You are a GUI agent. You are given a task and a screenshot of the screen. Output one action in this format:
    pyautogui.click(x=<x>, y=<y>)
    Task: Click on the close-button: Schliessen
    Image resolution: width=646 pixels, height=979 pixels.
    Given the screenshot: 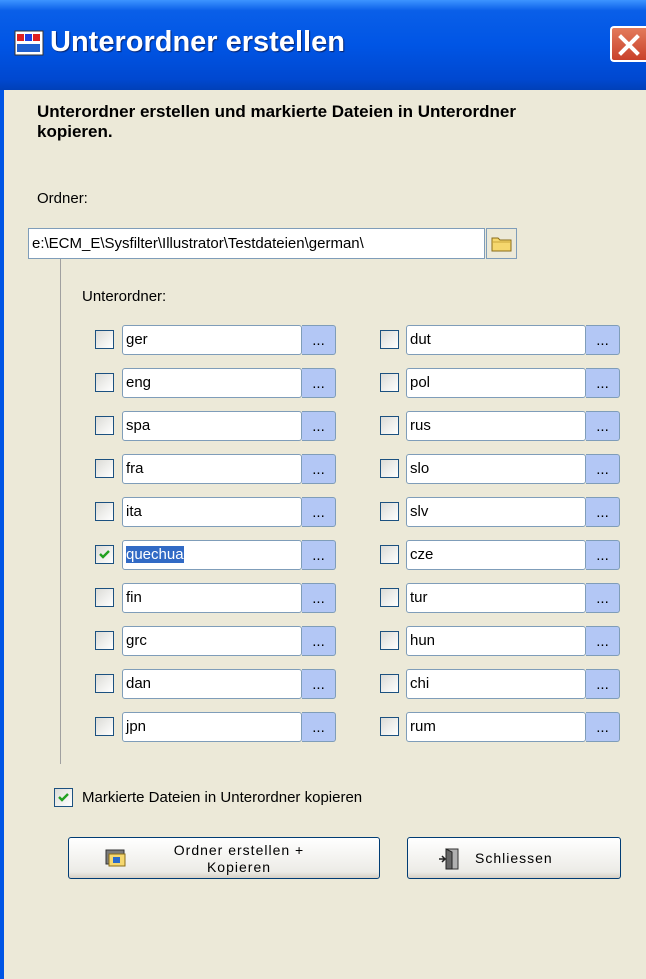 What is the action you would take?
    pyautogui.click(x=514, y=858)
    